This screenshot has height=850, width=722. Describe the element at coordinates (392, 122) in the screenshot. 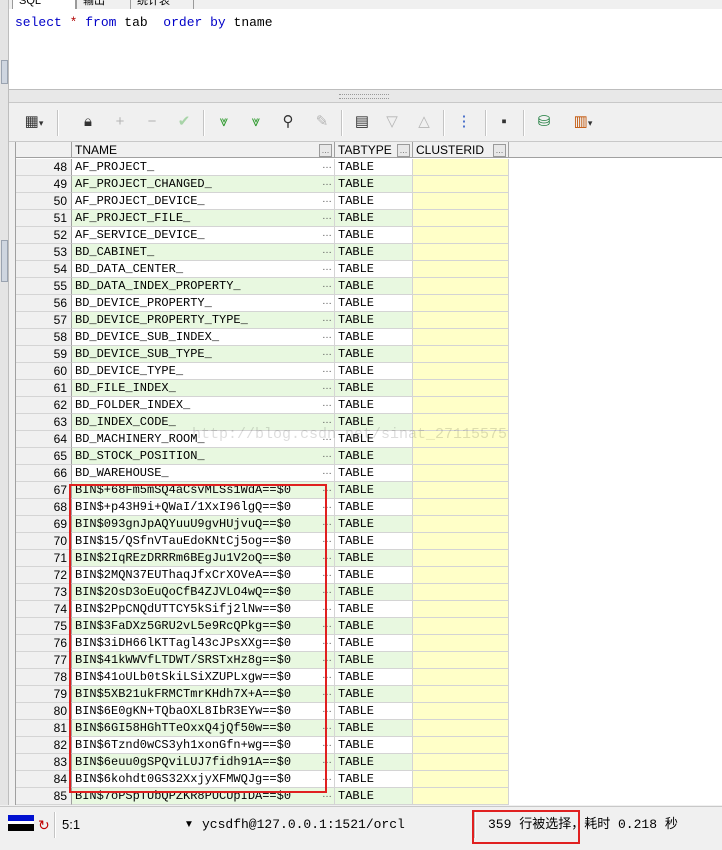

I see `previous-record-icon: ▽` at that location.